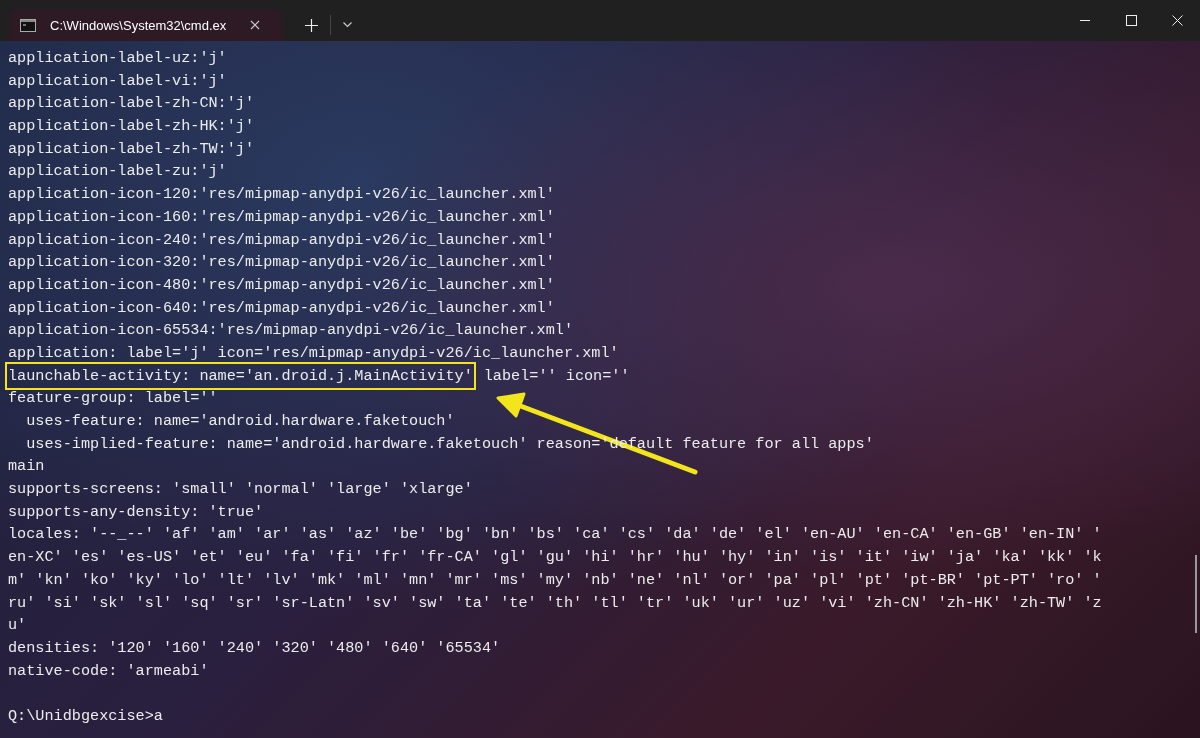  What do you see at coordinates (281, 308) in the screenshot?
I see `console-line: application-icon-640:'res/mipmap-anydpi-v26/ic_launcher.xml'` at bounding box center [281, 308].